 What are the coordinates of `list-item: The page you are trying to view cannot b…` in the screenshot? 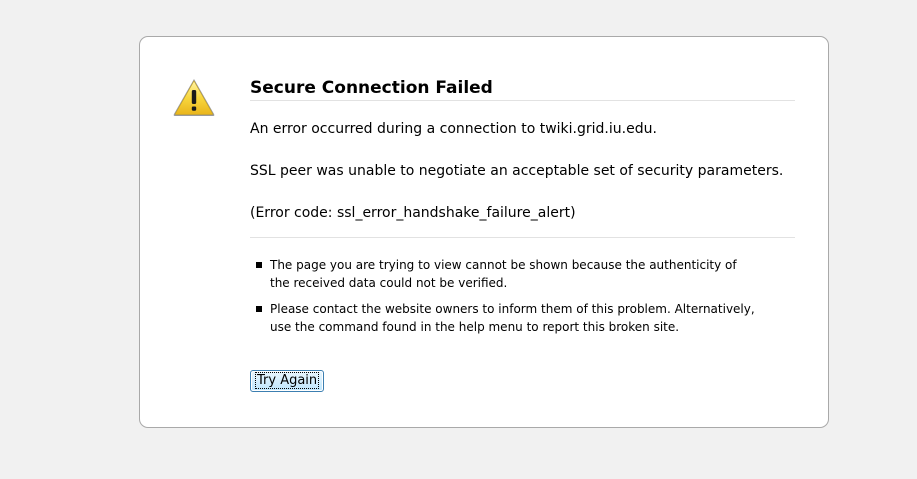 It's located at (505, 274).